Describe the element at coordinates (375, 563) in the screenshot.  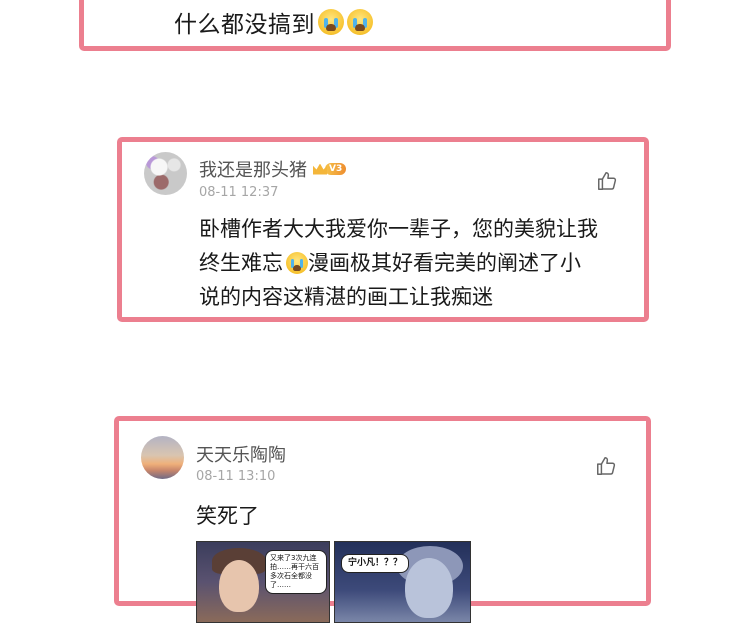
I see `speech-bubble: 宁小凡！？？` at that location.